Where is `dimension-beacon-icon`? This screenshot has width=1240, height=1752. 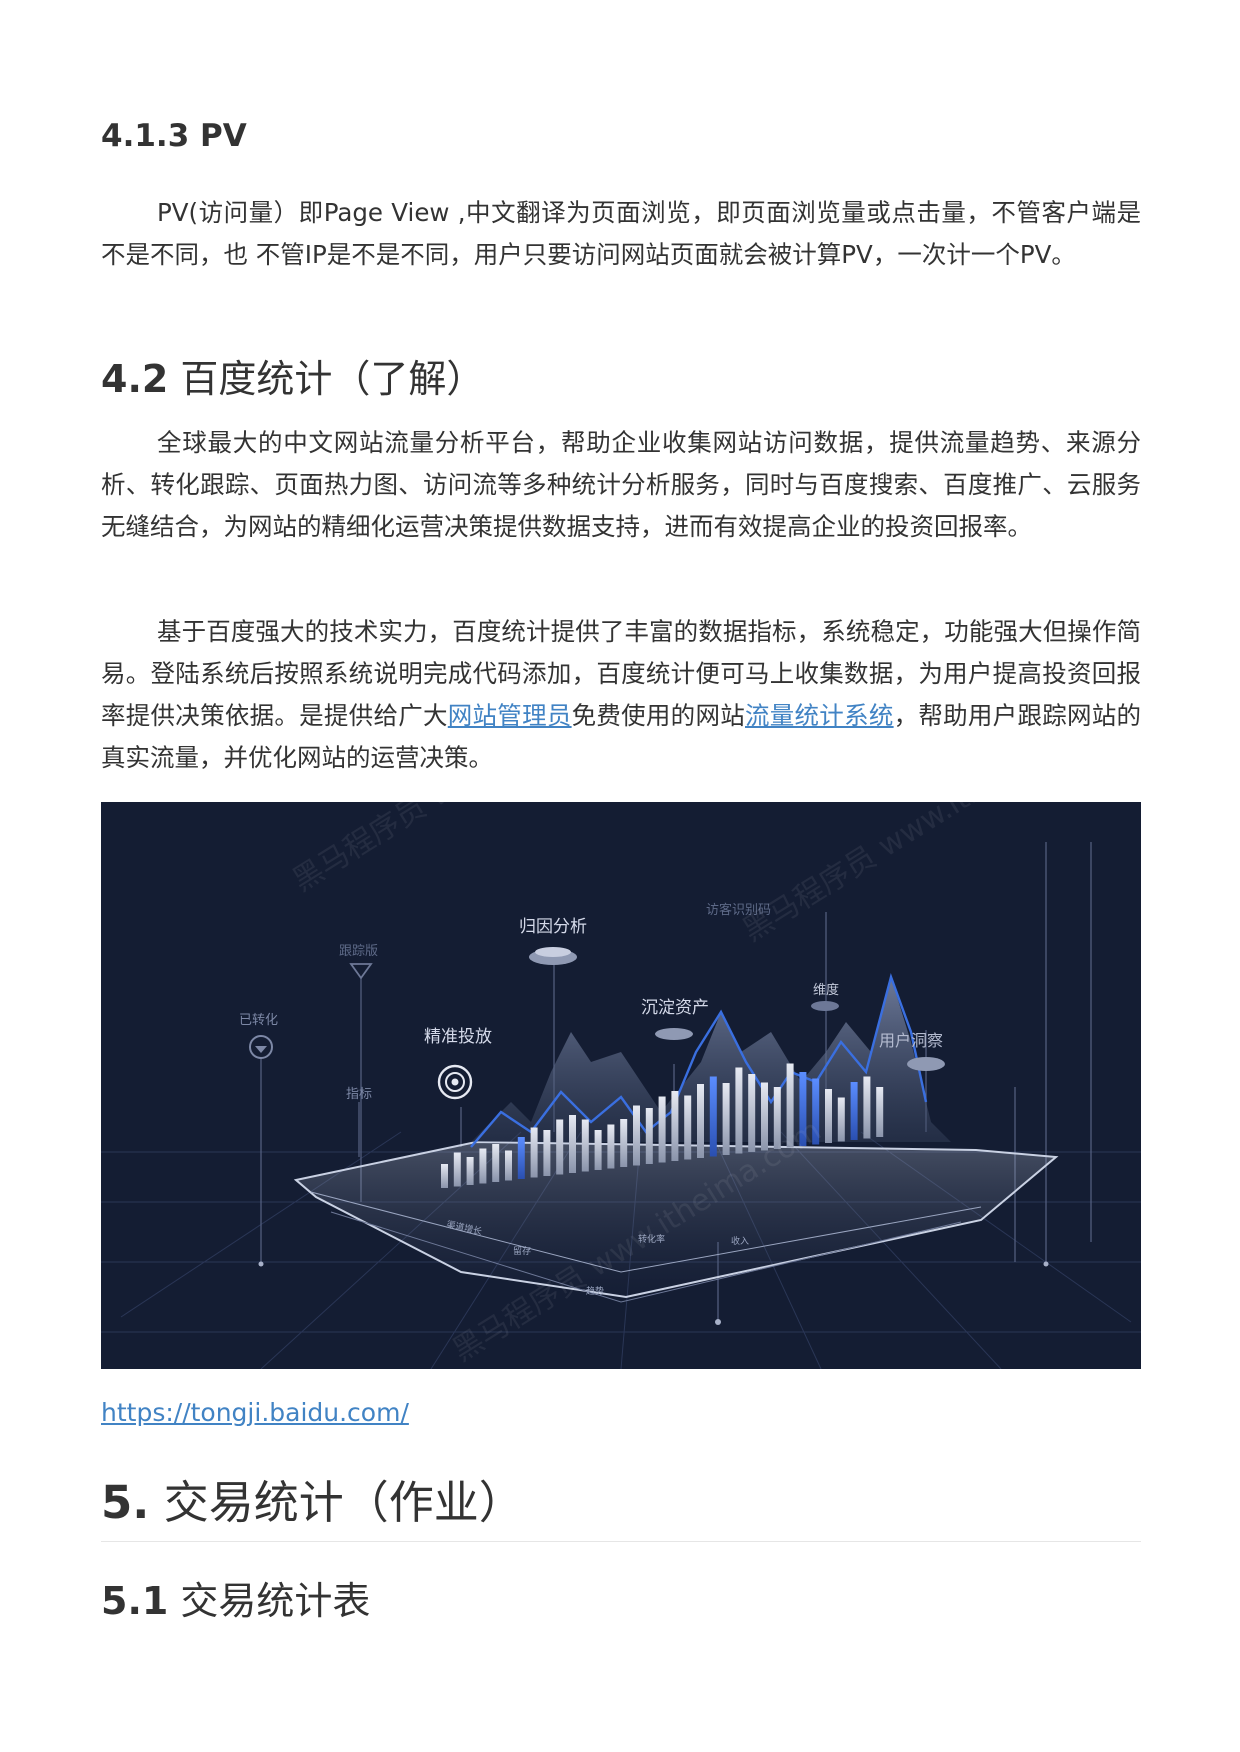
dimension-beacon-icon is located at coordinates (825, 1006).